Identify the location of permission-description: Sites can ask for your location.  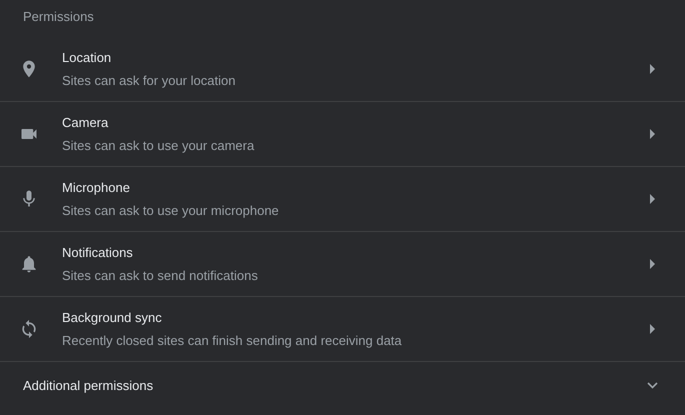
(149, 81).